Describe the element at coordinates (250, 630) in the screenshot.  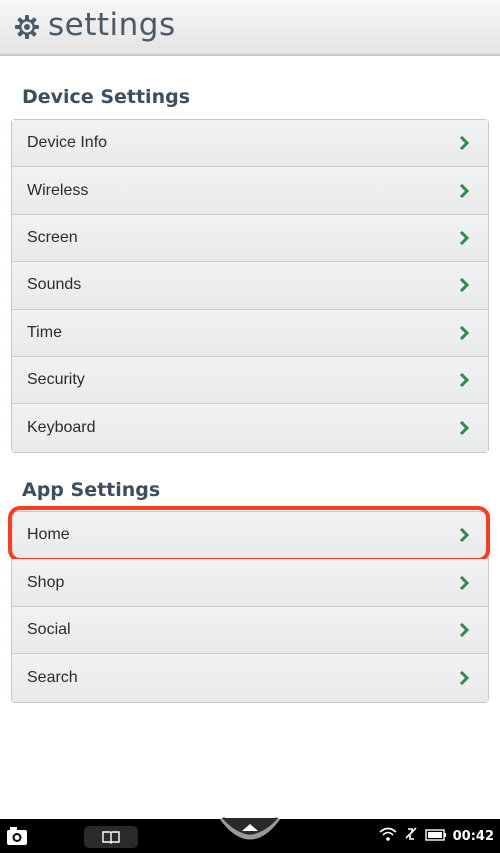
I see `settings-item-social: Social` at that location.